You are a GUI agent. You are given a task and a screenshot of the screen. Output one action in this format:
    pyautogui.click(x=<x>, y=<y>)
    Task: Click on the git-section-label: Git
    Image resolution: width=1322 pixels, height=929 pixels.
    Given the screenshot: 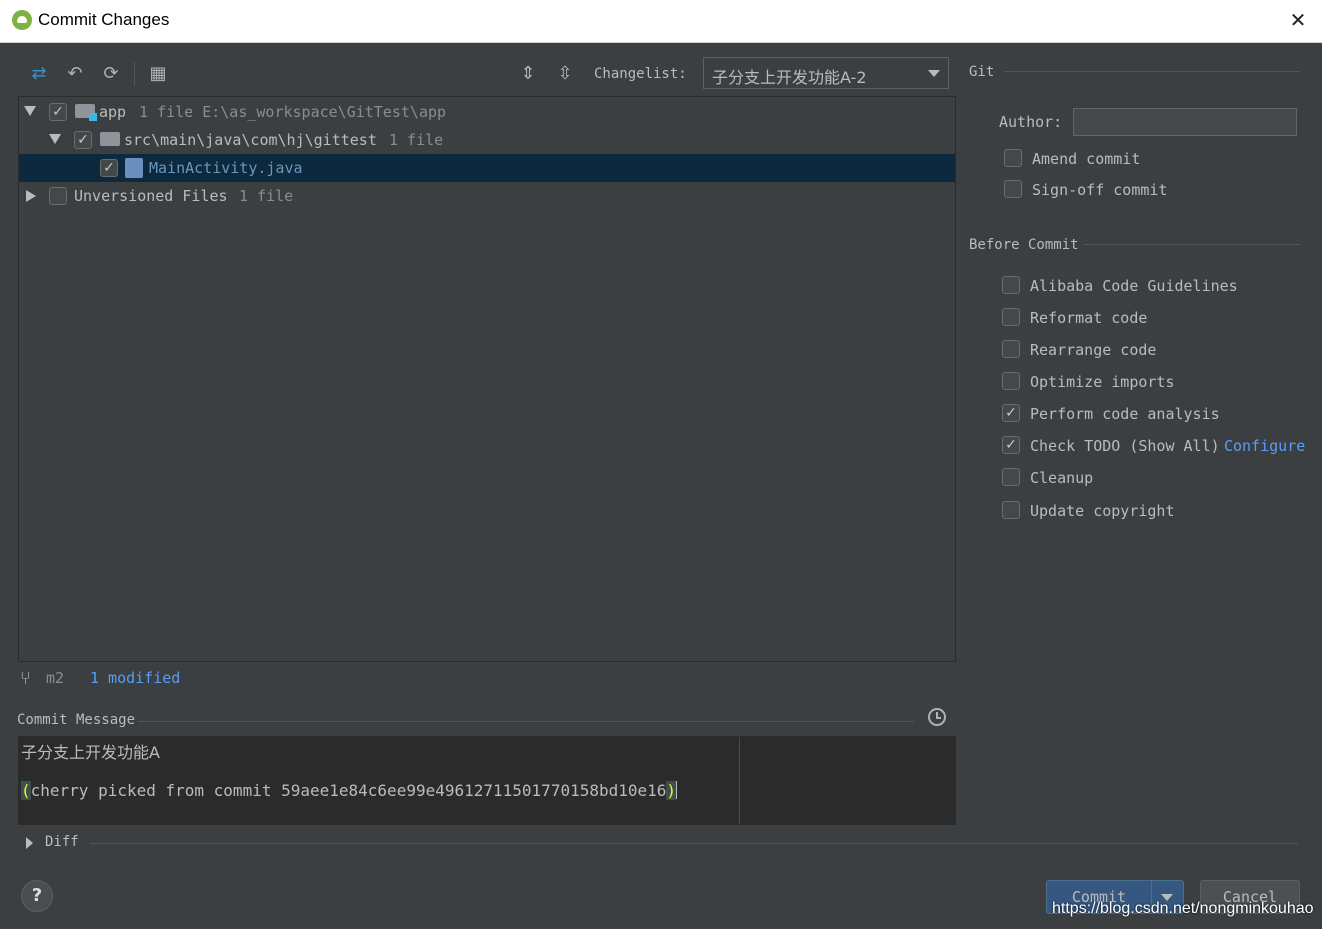 What is the action you would take?
    pyautogui.click(x=982, y=72)
    